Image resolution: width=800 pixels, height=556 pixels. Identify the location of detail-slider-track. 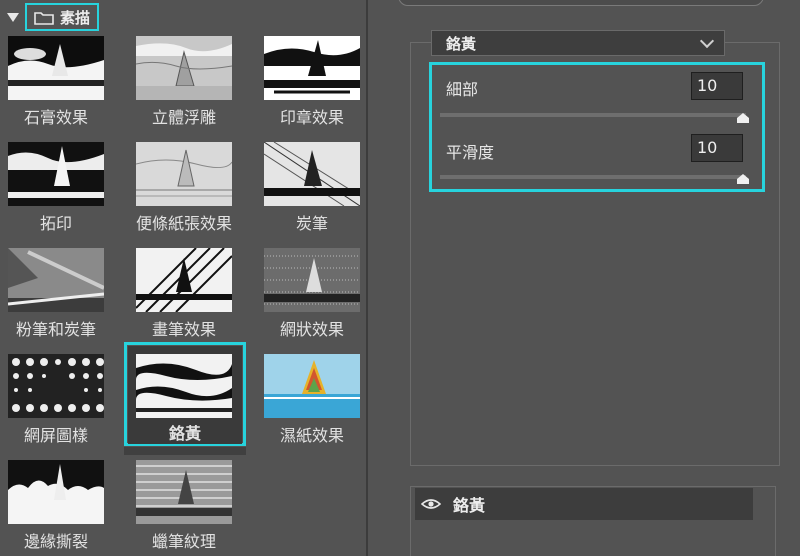
(593, 115).